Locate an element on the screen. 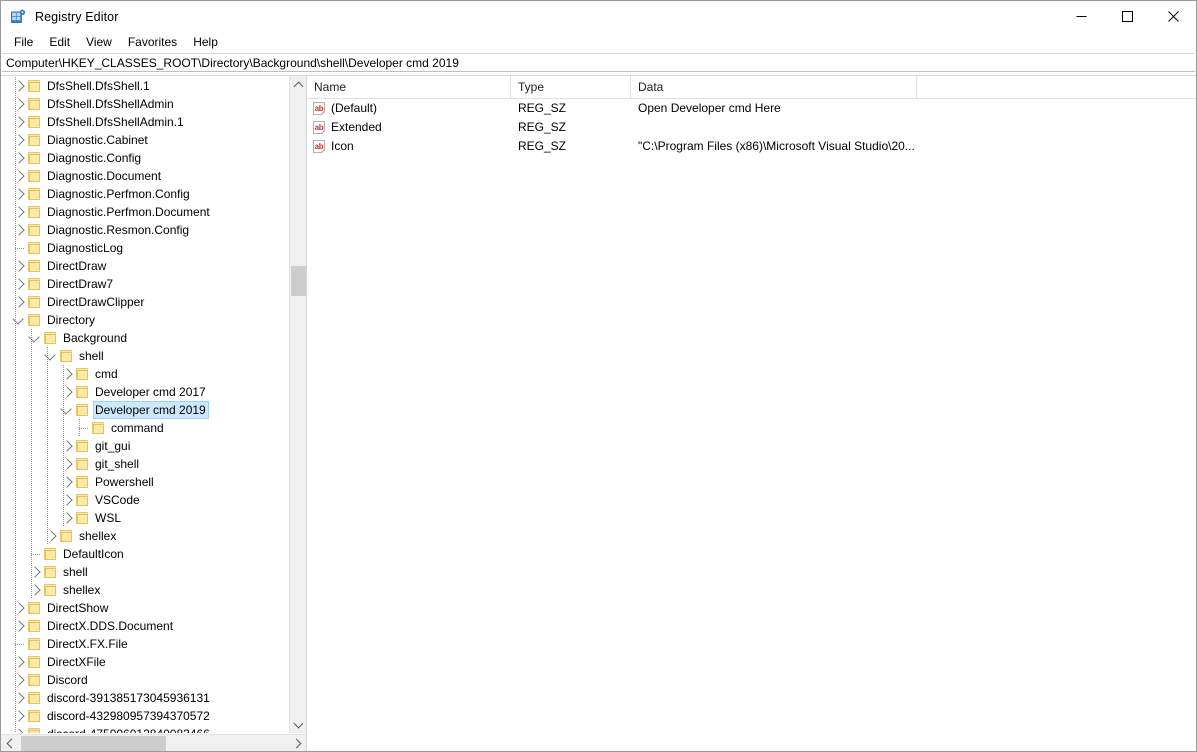  tree-item: DefaultIcon is located at coordinates (144, 554).